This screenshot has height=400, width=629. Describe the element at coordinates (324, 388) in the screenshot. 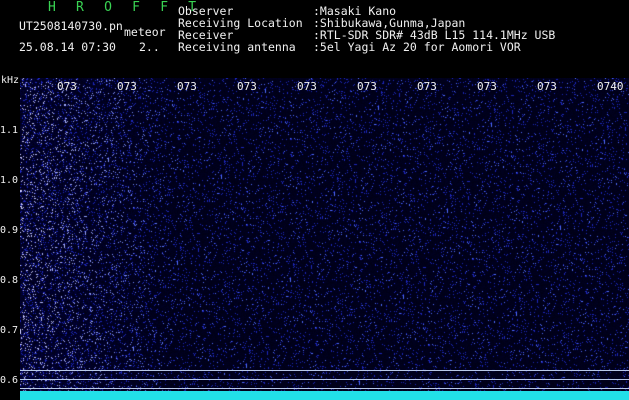

I see `reference-line-lower` at that location.